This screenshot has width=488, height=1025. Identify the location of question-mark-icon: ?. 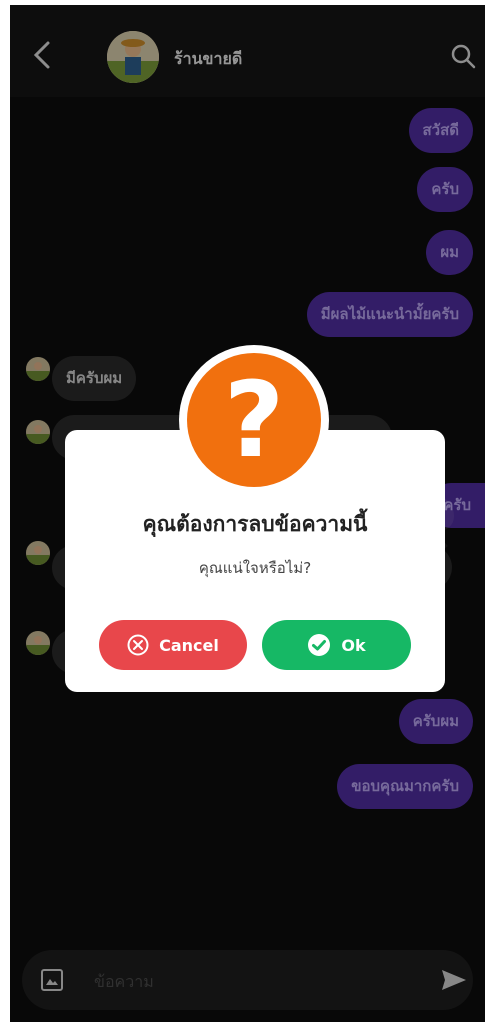
(254, 420).